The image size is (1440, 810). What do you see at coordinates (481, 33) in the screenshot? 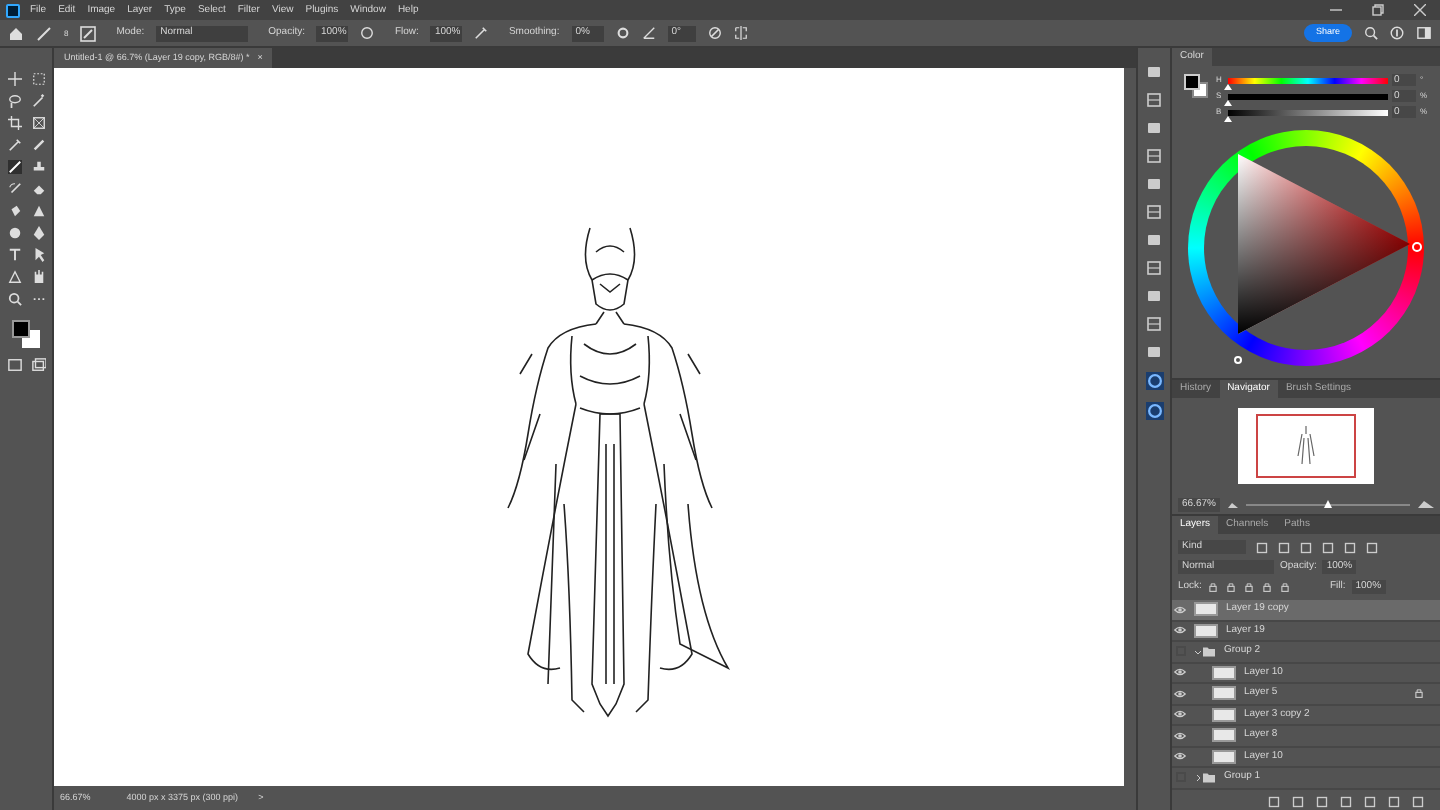
I see `airbrush-icon` at bounding box center [481, 33].